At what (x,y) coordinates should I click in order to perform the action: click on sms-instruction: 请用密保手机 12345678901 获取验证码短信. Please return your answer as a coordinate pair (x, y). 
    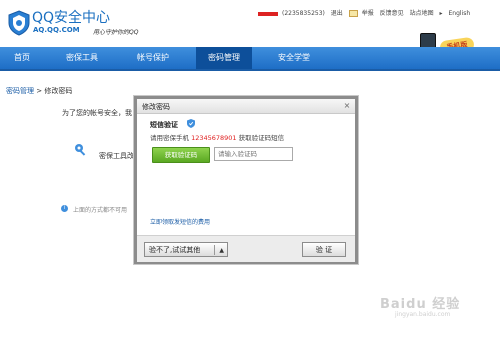
    Looking at the image, I should click on (217, 137).